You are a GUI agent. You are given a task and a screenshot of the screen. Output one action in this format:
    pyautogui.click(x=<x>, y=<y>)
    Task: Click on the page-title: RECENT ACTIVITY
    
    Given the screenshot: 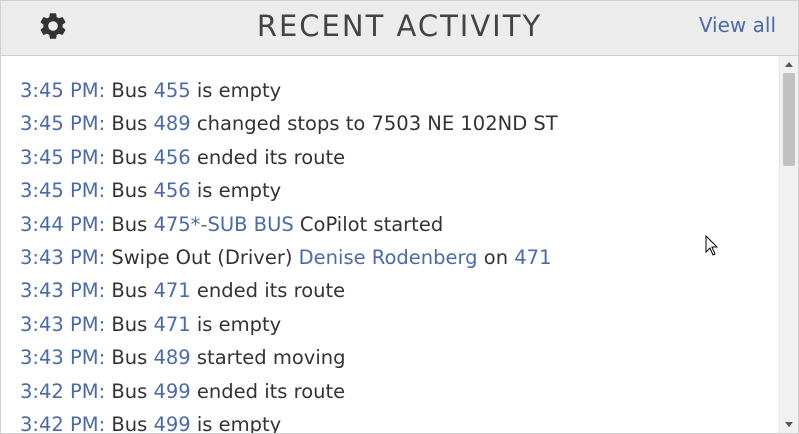 What is the action you would take?
    pyautogui.click(x=399, y=26)
    